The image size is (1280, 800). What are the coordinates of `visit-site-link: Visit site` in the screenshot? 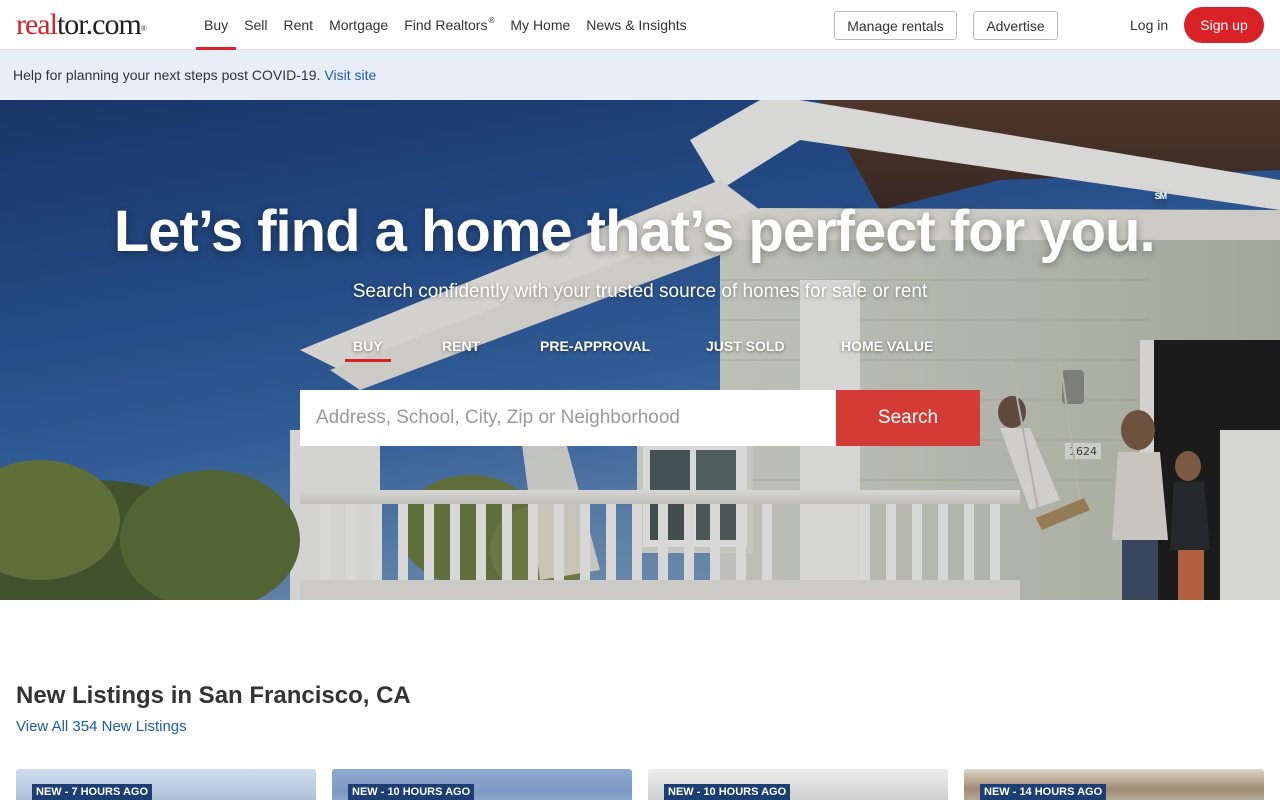 It's located at (350, 75).